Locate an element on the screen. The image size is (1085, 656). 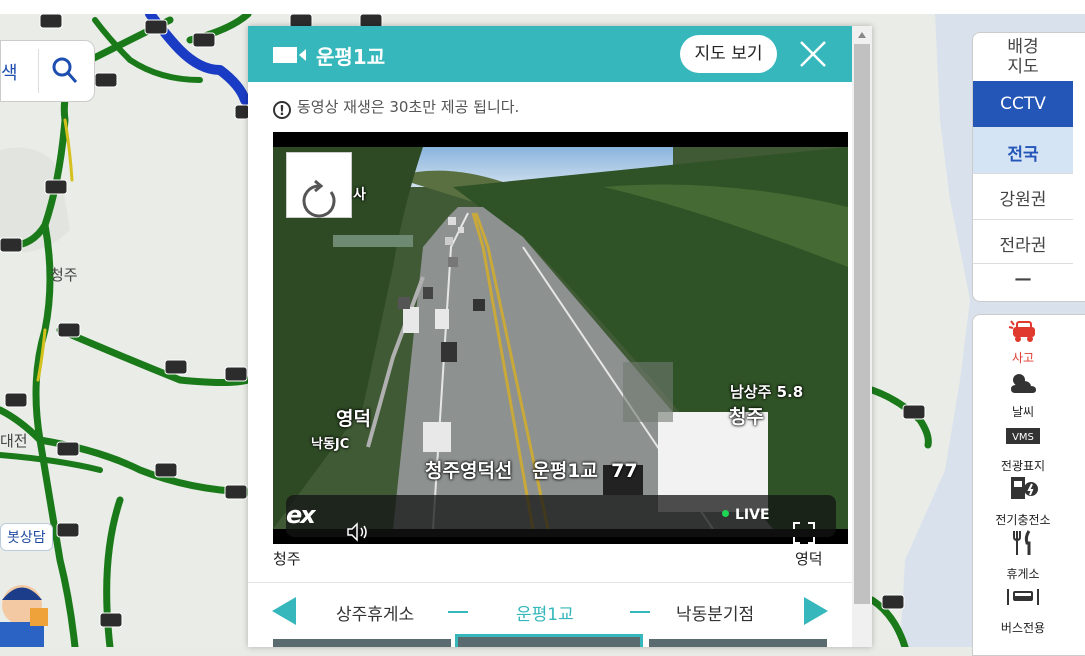
current-camera: 운평1교 is located at coordinates (545, 615).